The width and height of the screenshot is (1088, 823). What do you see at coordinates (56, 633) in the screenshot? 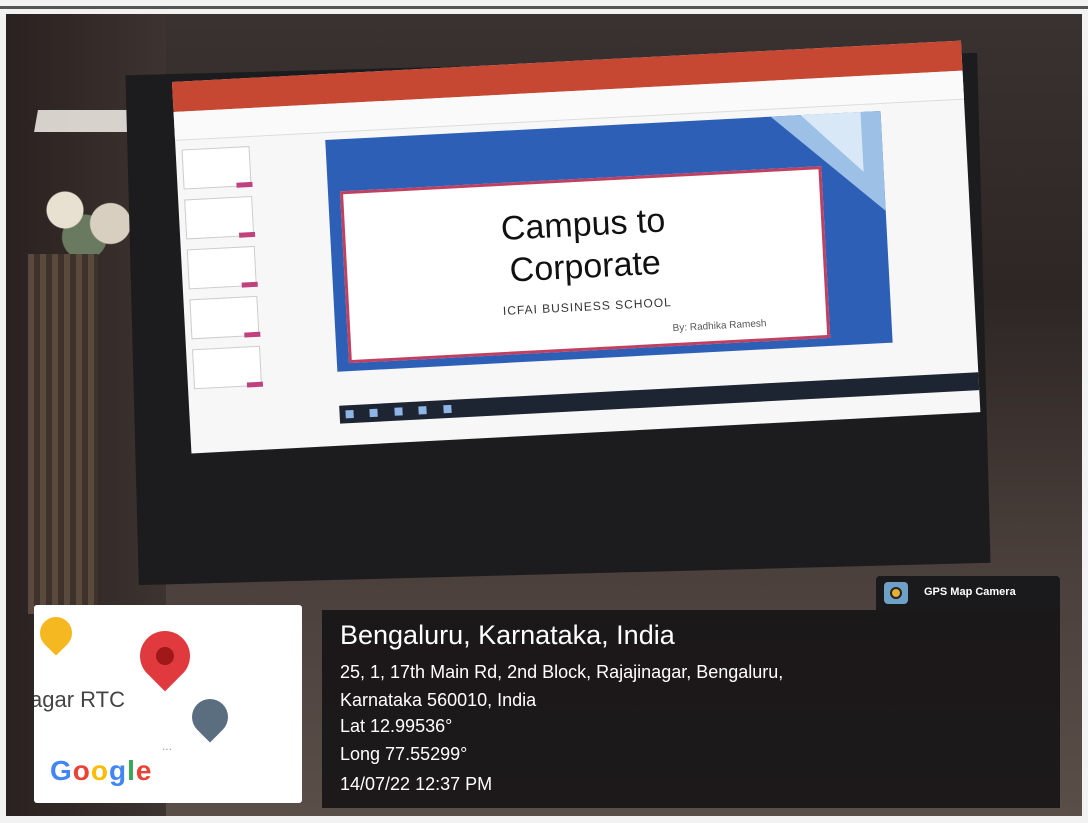
I see `map-pin-yellow-icon` at bounding box center [56, 633].